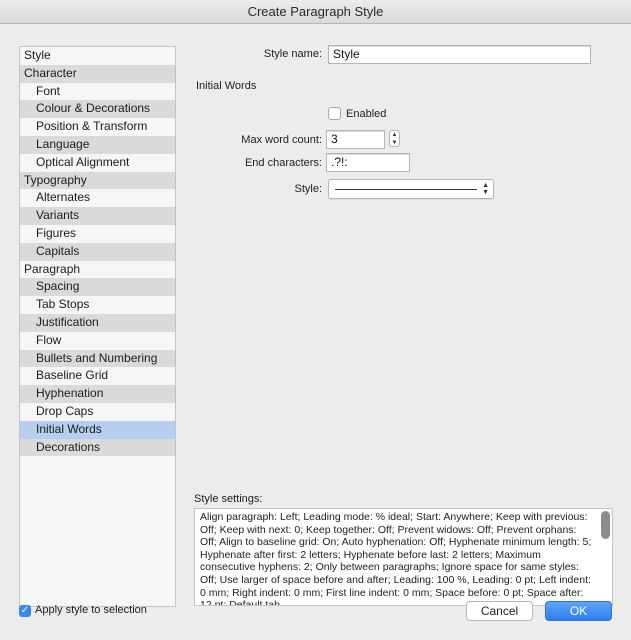 Image resolution: width=631 pixels, height=640 pixels. I want to click on end-characters-label: End characters:, so click(283, 163).